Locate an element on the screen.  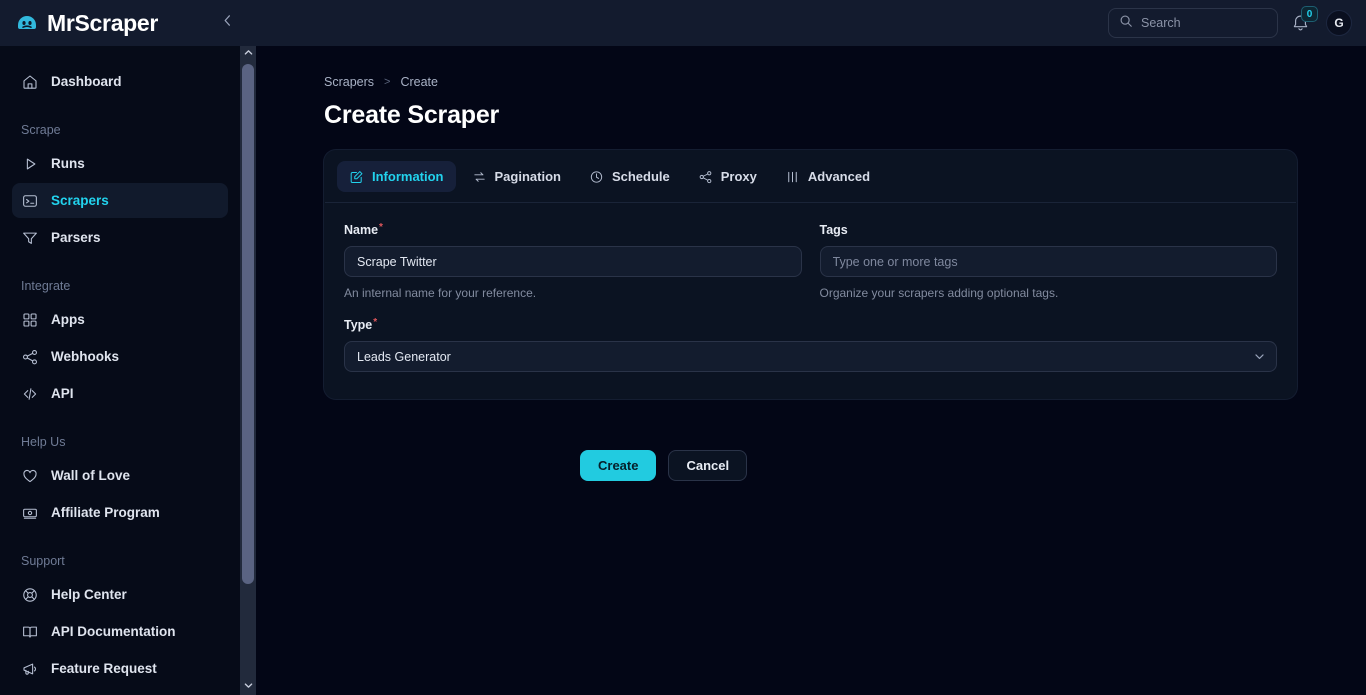
chevron-up-icon is located at coordinates (248, 54).